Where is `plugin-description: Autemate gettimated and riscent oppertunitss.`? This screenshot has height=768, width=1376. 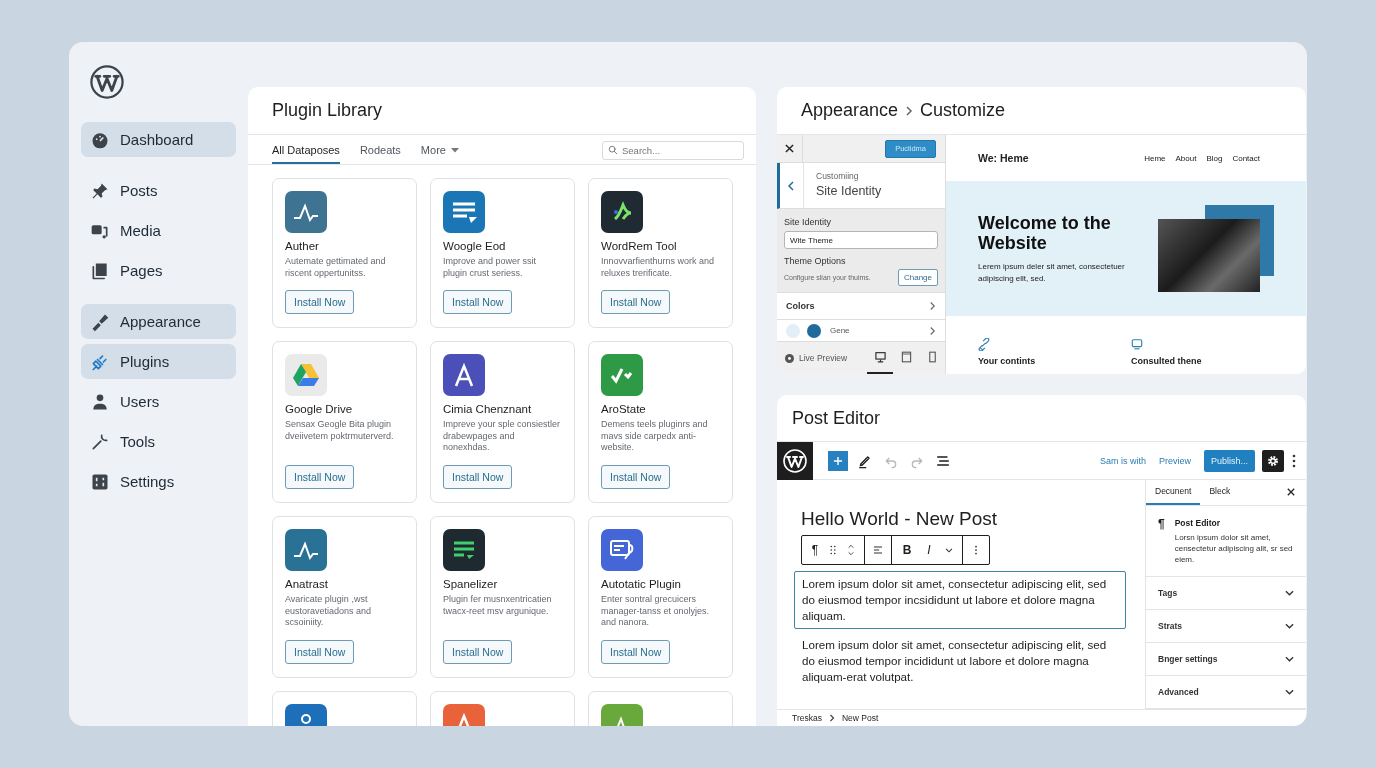 plugin-description: Autemate gettimated and riscent oppertunitss. is located at coordinates (336, 267).